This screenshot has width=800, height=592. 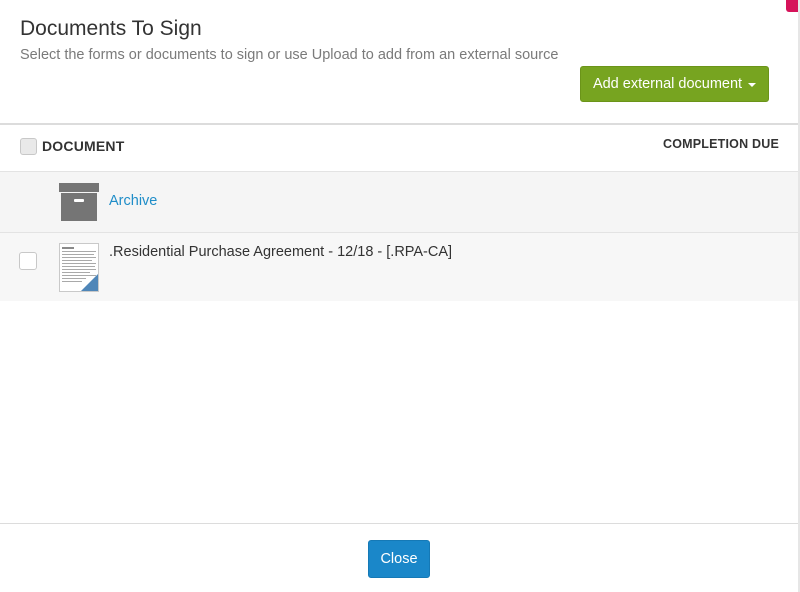 What do you see at coordinates (79, 267) in the screenshot?
I see `document-thumbnail-icon` at bounding box center [79, 267].